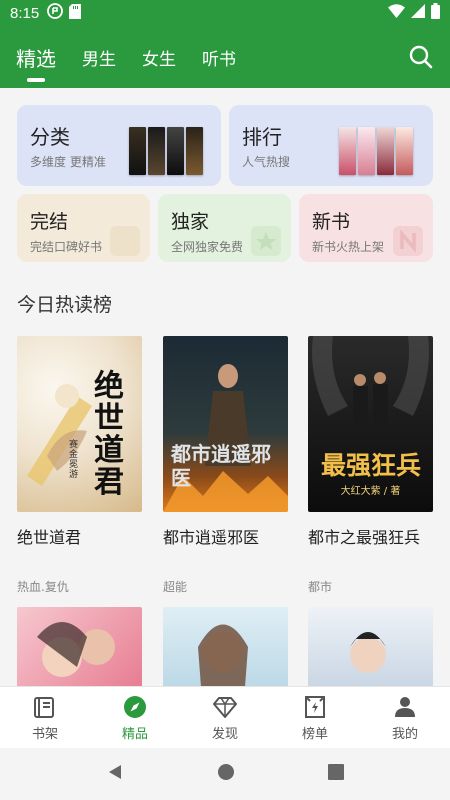 The image size is (450, 800). I want to click on section-title: 今日热读榜, so click(65, 305).